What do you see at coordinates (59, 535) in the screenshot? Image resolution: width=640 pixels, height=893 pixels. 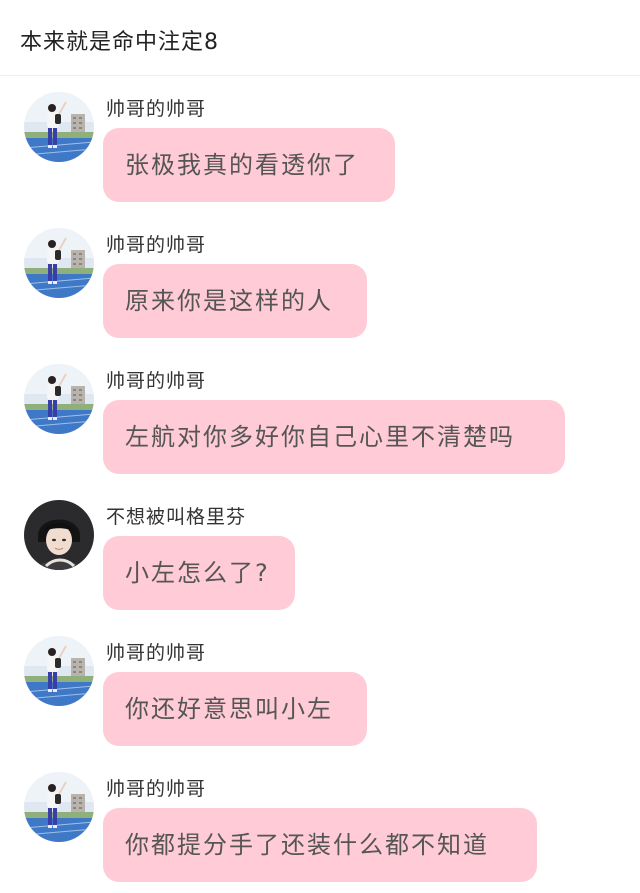 I see `portrait-photo-avatar` at bounding box center [59, 535].